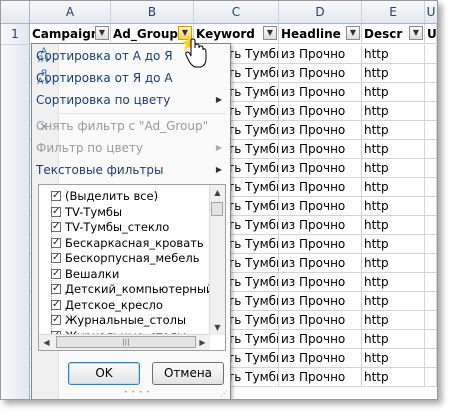  Describe the element at coordinates (152, 34) in the screenshot. I see `header-cell-ad-group: Ad_Group ▼` at that location.